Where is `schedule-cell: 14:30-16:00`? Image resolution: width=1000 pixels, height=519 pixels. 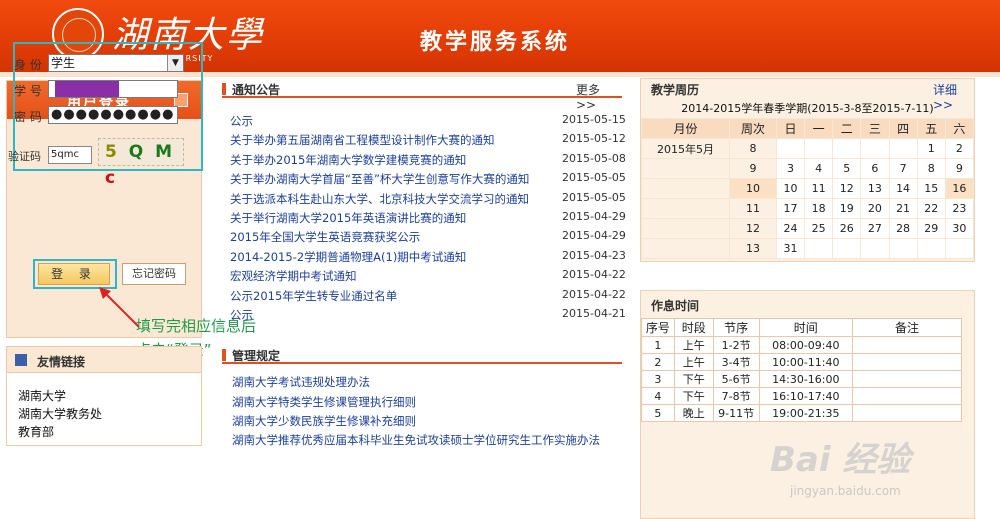 schedule-cell: 14:30-16:00 is located at coordinates (806, 379).